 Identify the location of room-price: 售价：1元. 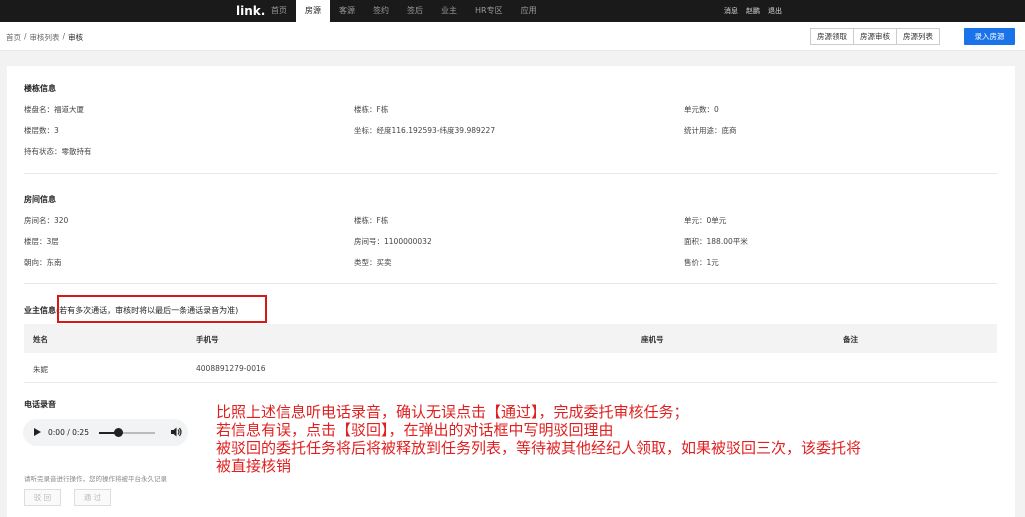
(701, 262).